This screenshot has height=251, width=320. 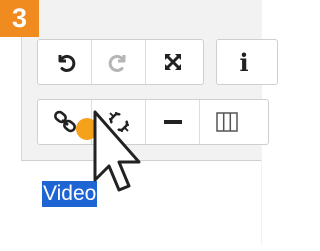 I want to click on horizontal-rule-button, so click(x=173, y=122).